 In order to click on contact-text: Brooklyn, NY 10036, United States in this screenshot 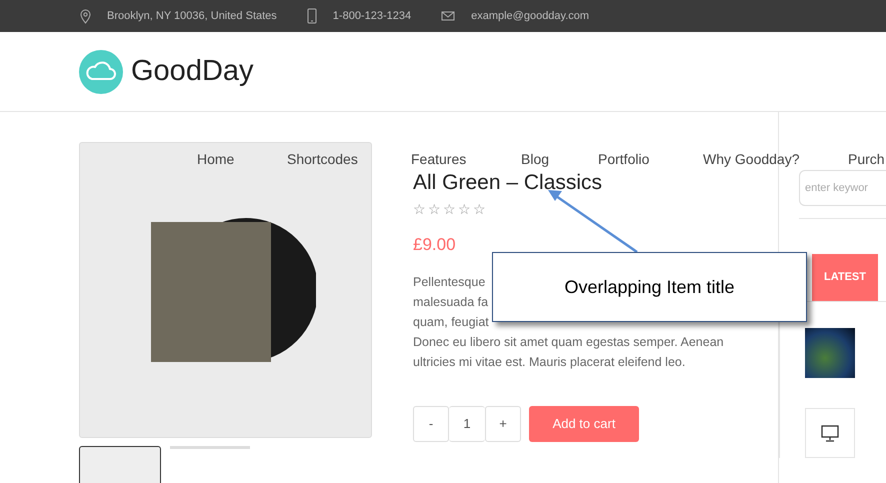, I will do `click(192, 16)`.